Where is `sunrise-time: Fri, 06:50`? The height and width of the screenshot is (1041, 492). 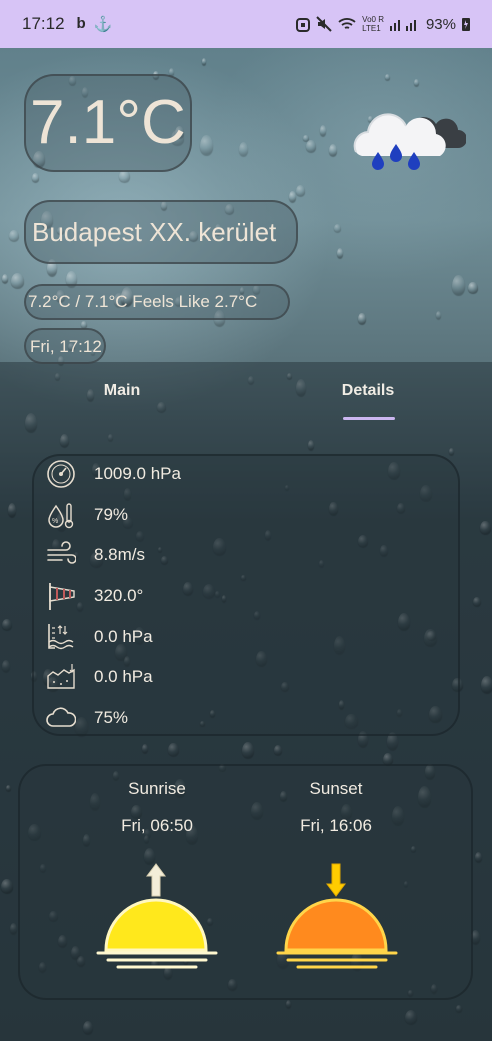
sunrise-time: Fri, 06:50 is located at coordinates (157, 825).